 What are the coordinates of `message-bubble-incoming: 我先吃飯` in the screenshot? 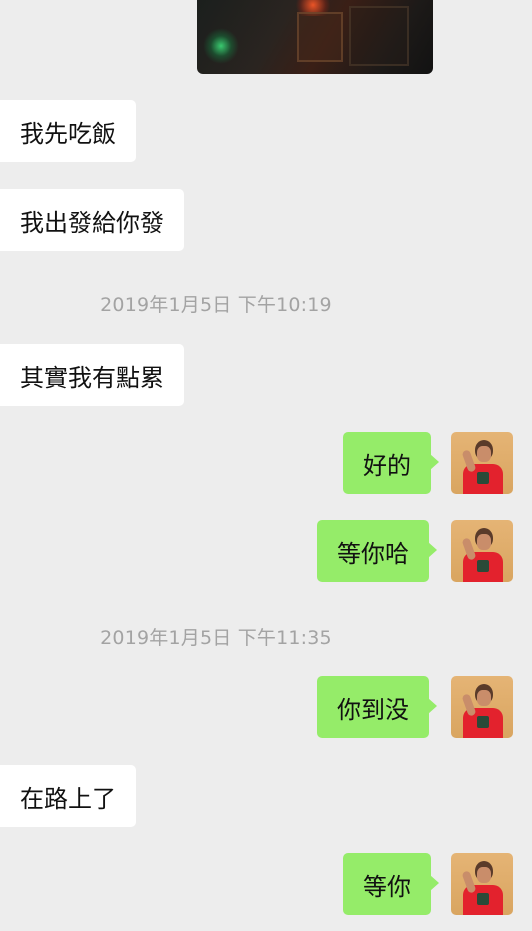 It's located at (68, 131).